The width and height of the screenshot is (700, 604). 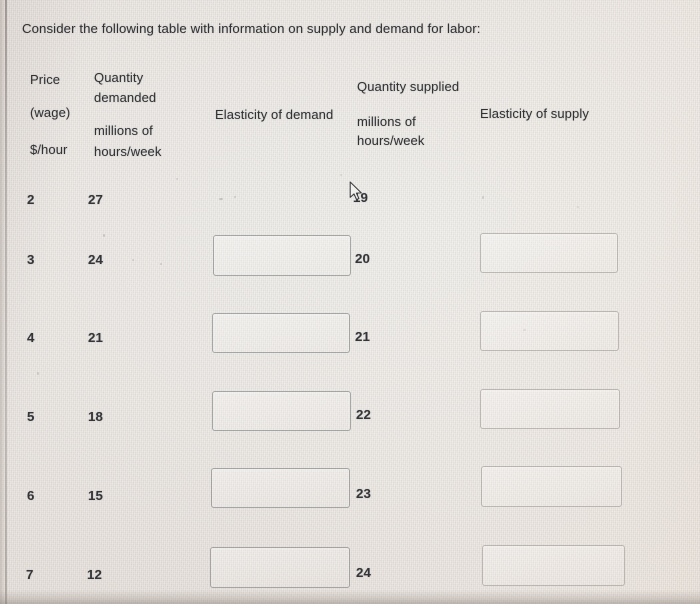 What do you see at coordinates (350, 597) in the screenshot?
I see `photo-bottom-shadow` at bounding box center [350, 597].